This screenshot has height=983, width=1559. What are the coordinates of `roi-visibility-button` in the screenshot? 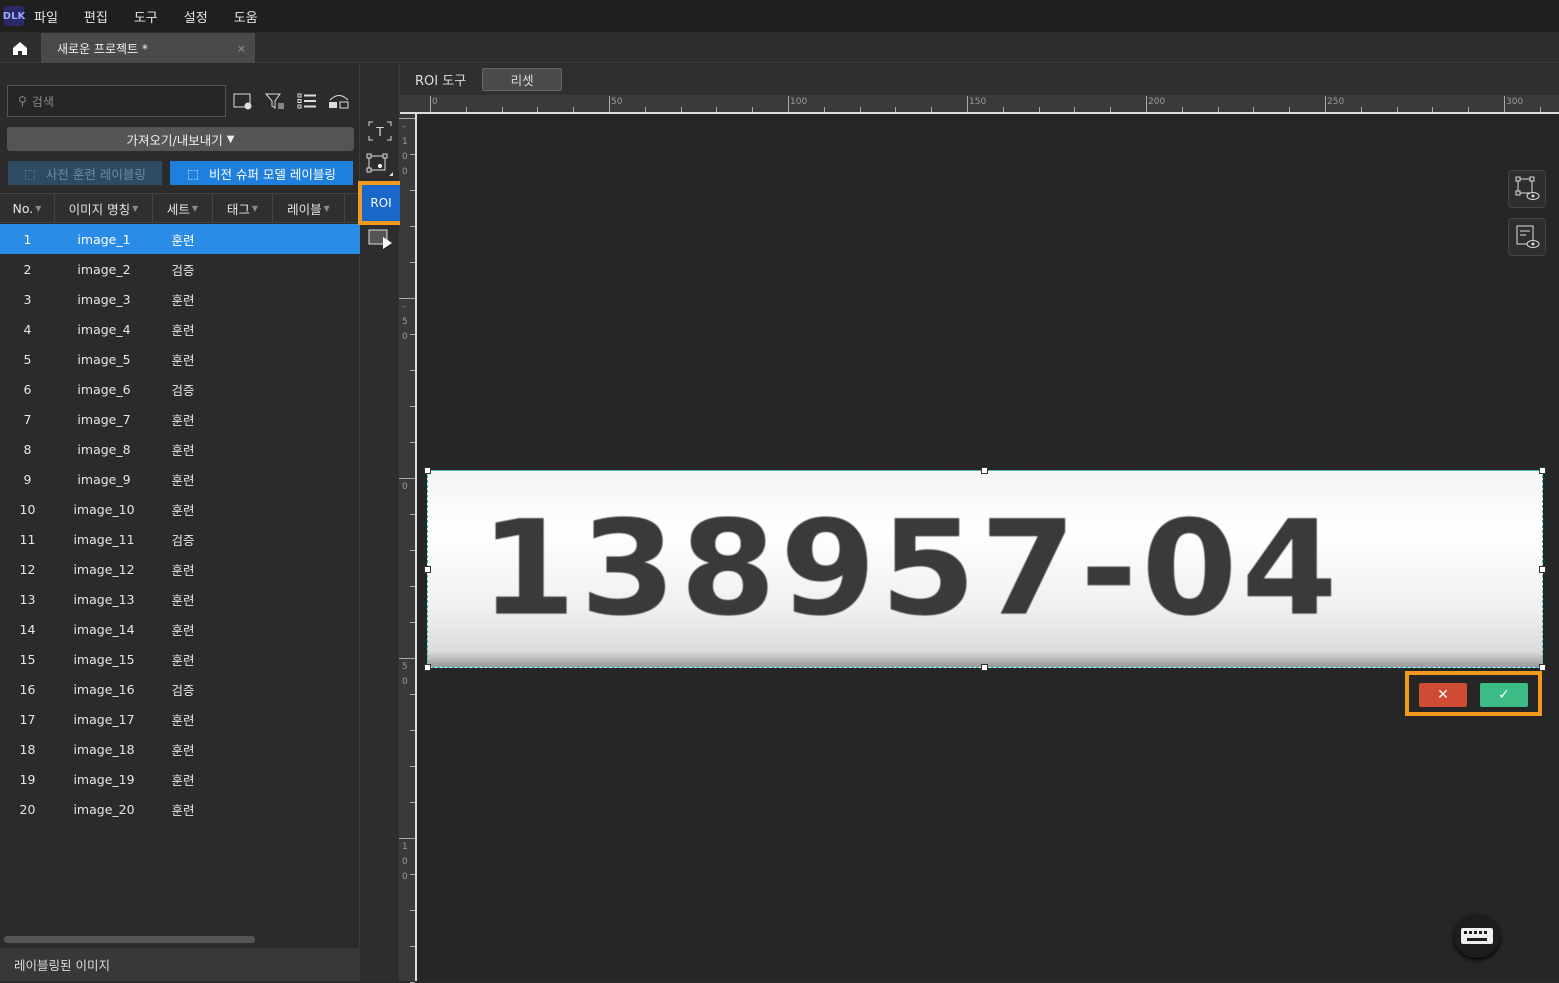 It's located at (1527, 189).